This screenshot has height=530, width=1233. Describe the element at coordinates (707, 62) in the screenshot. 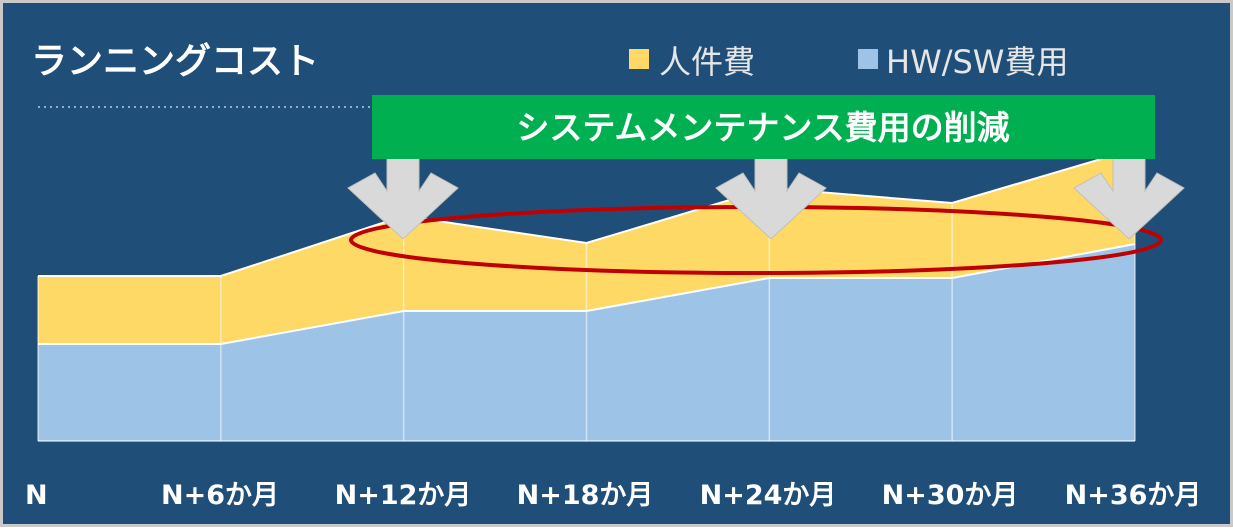

I see `legend-label-personnel: 人件費` at that location.